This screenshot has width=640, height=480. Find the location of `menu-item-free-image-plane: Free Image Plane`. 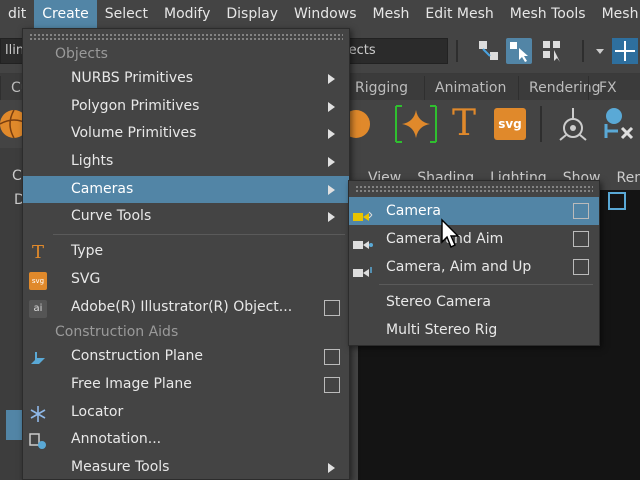

menu-item-free-image-plane: Free Image Plane is located at coordinates (186, 385).